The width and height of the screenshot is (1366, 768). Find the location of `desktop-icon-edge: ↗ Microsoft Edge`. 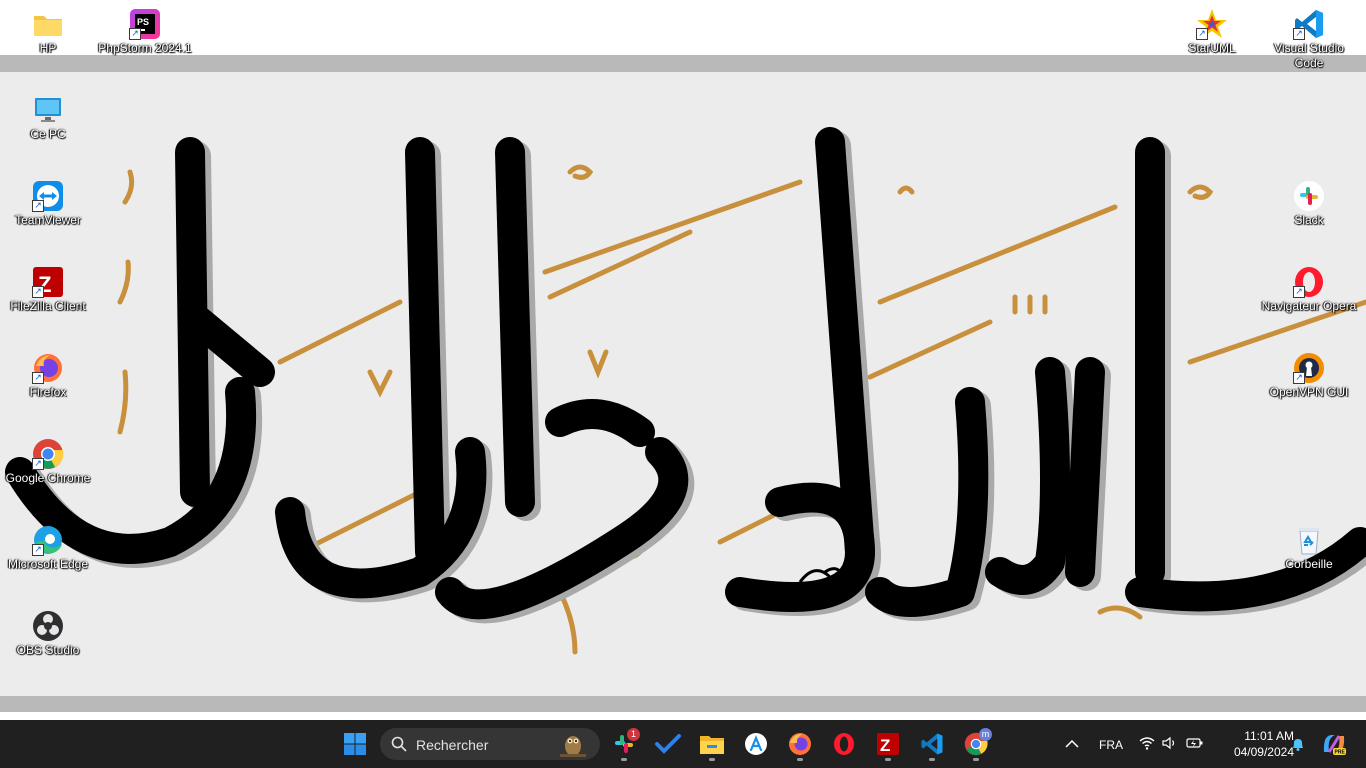

desktop-icon-edge: ↗ Microsoft Edge is located at coordinates (48, 558).